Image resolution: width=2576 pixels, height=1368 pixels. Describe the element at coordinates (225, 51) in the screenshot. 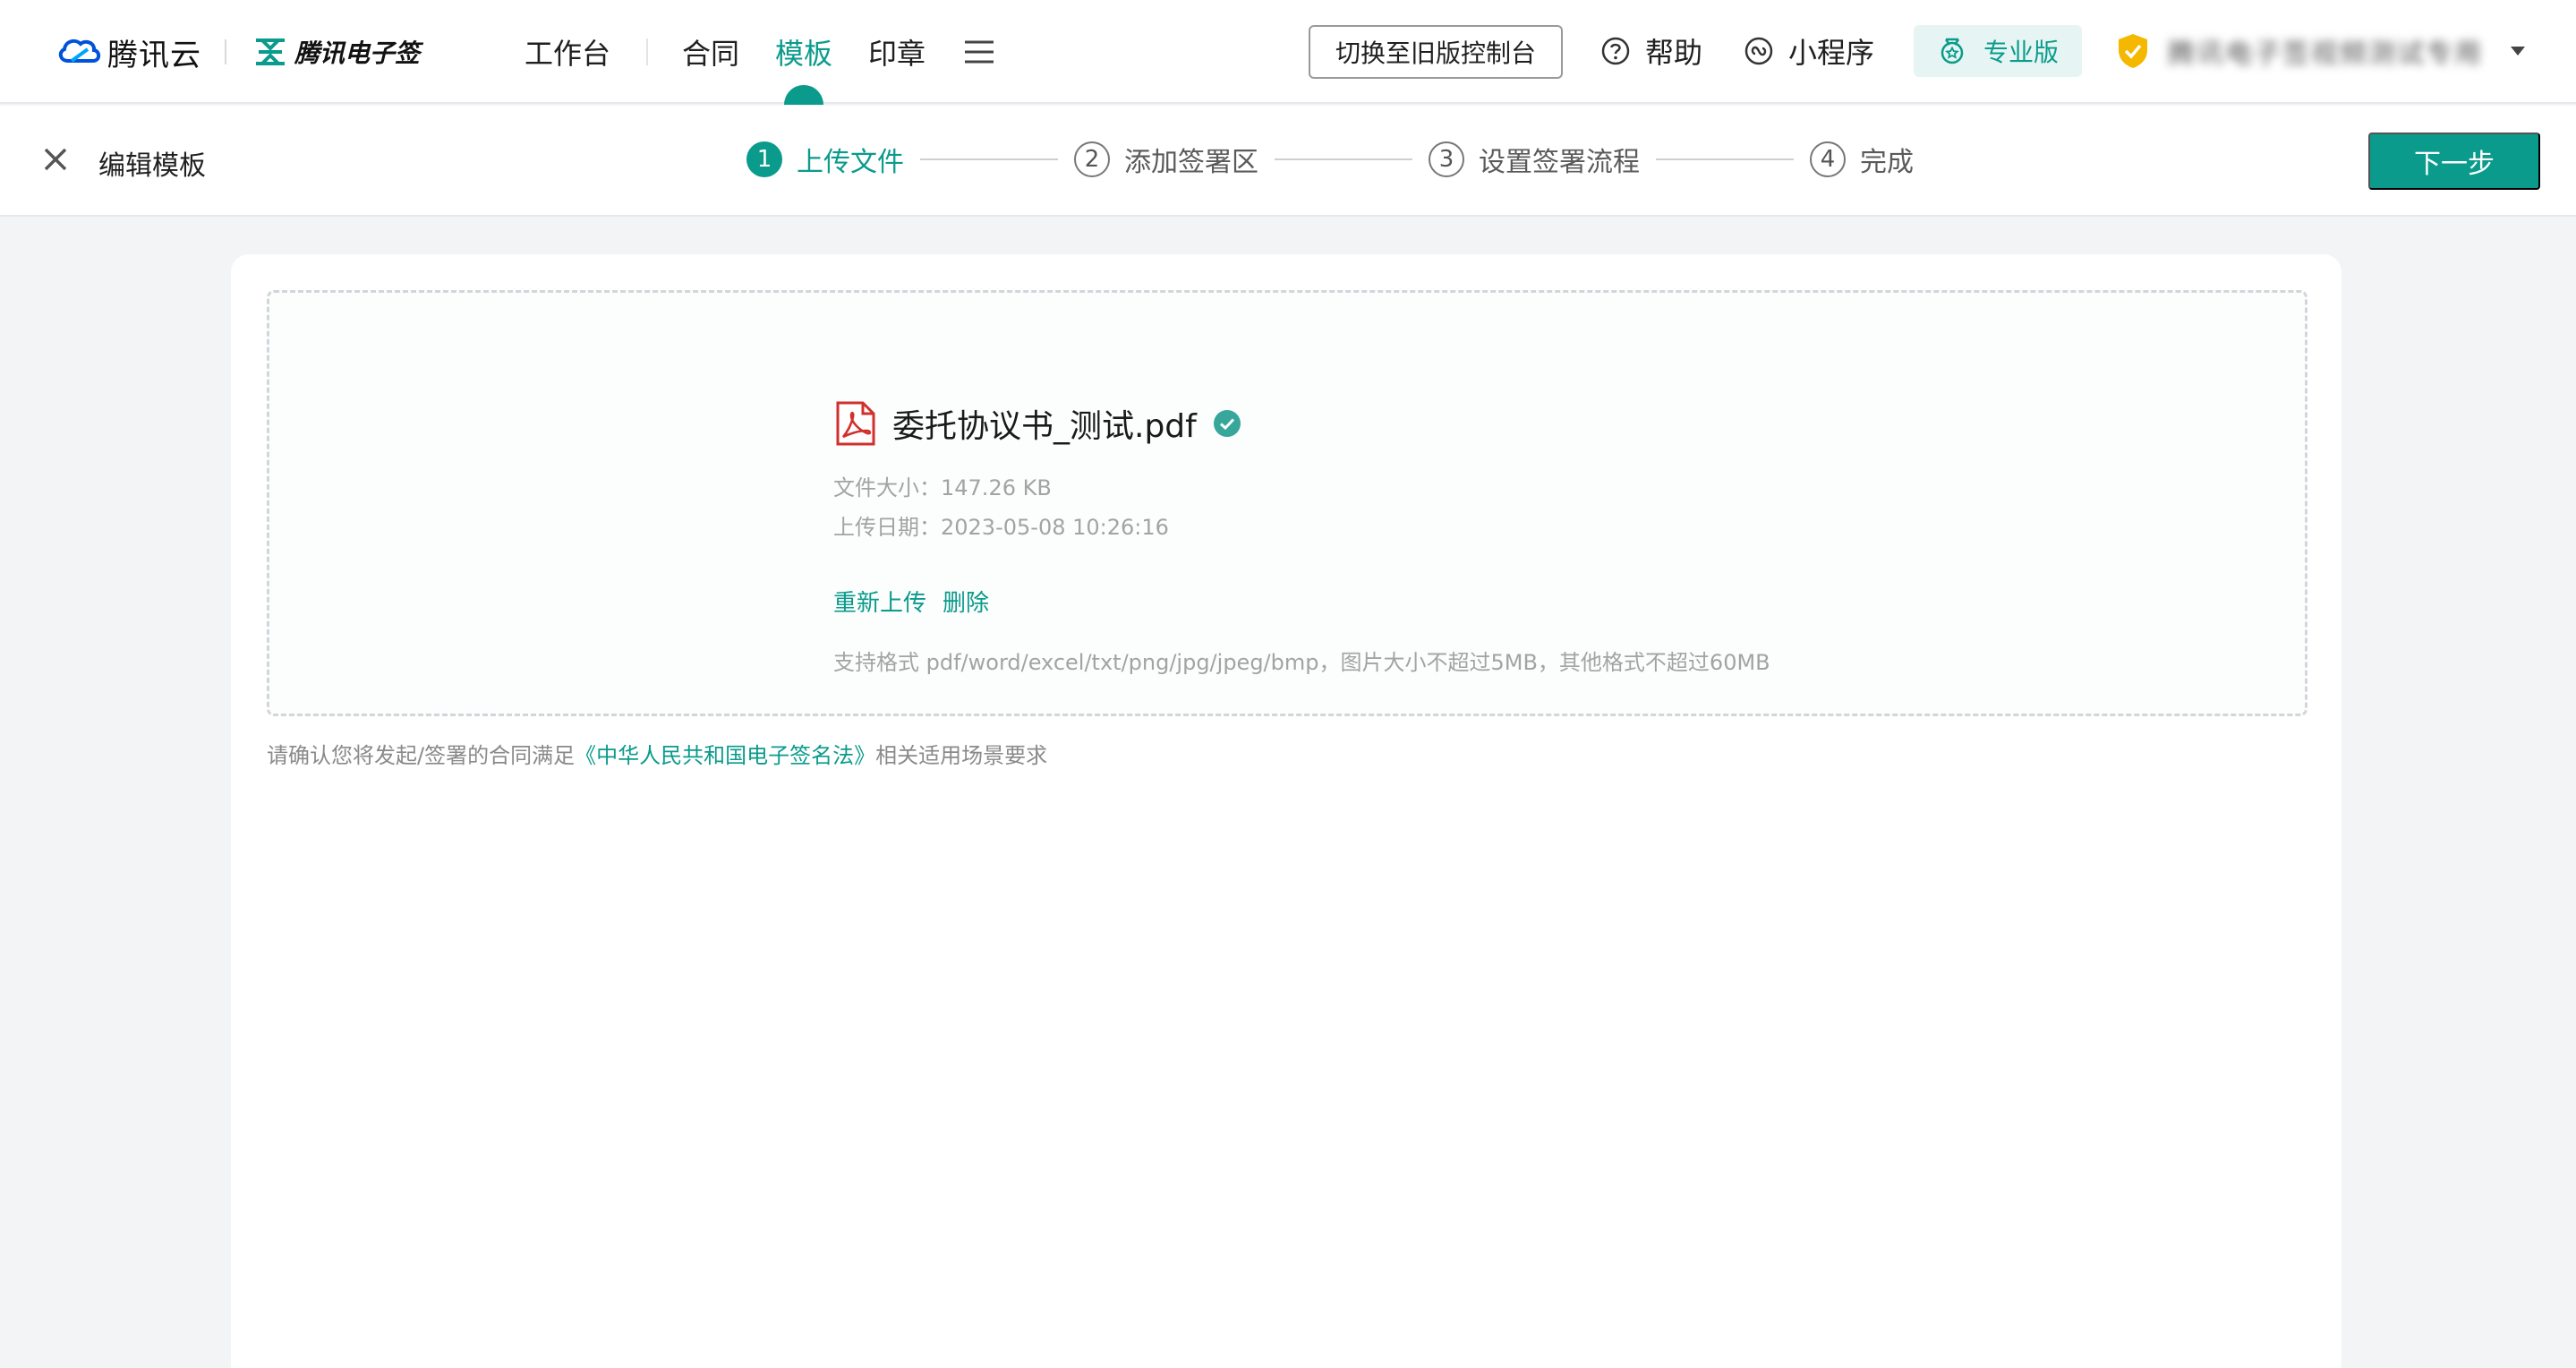

I see `brand-divider` at that location.